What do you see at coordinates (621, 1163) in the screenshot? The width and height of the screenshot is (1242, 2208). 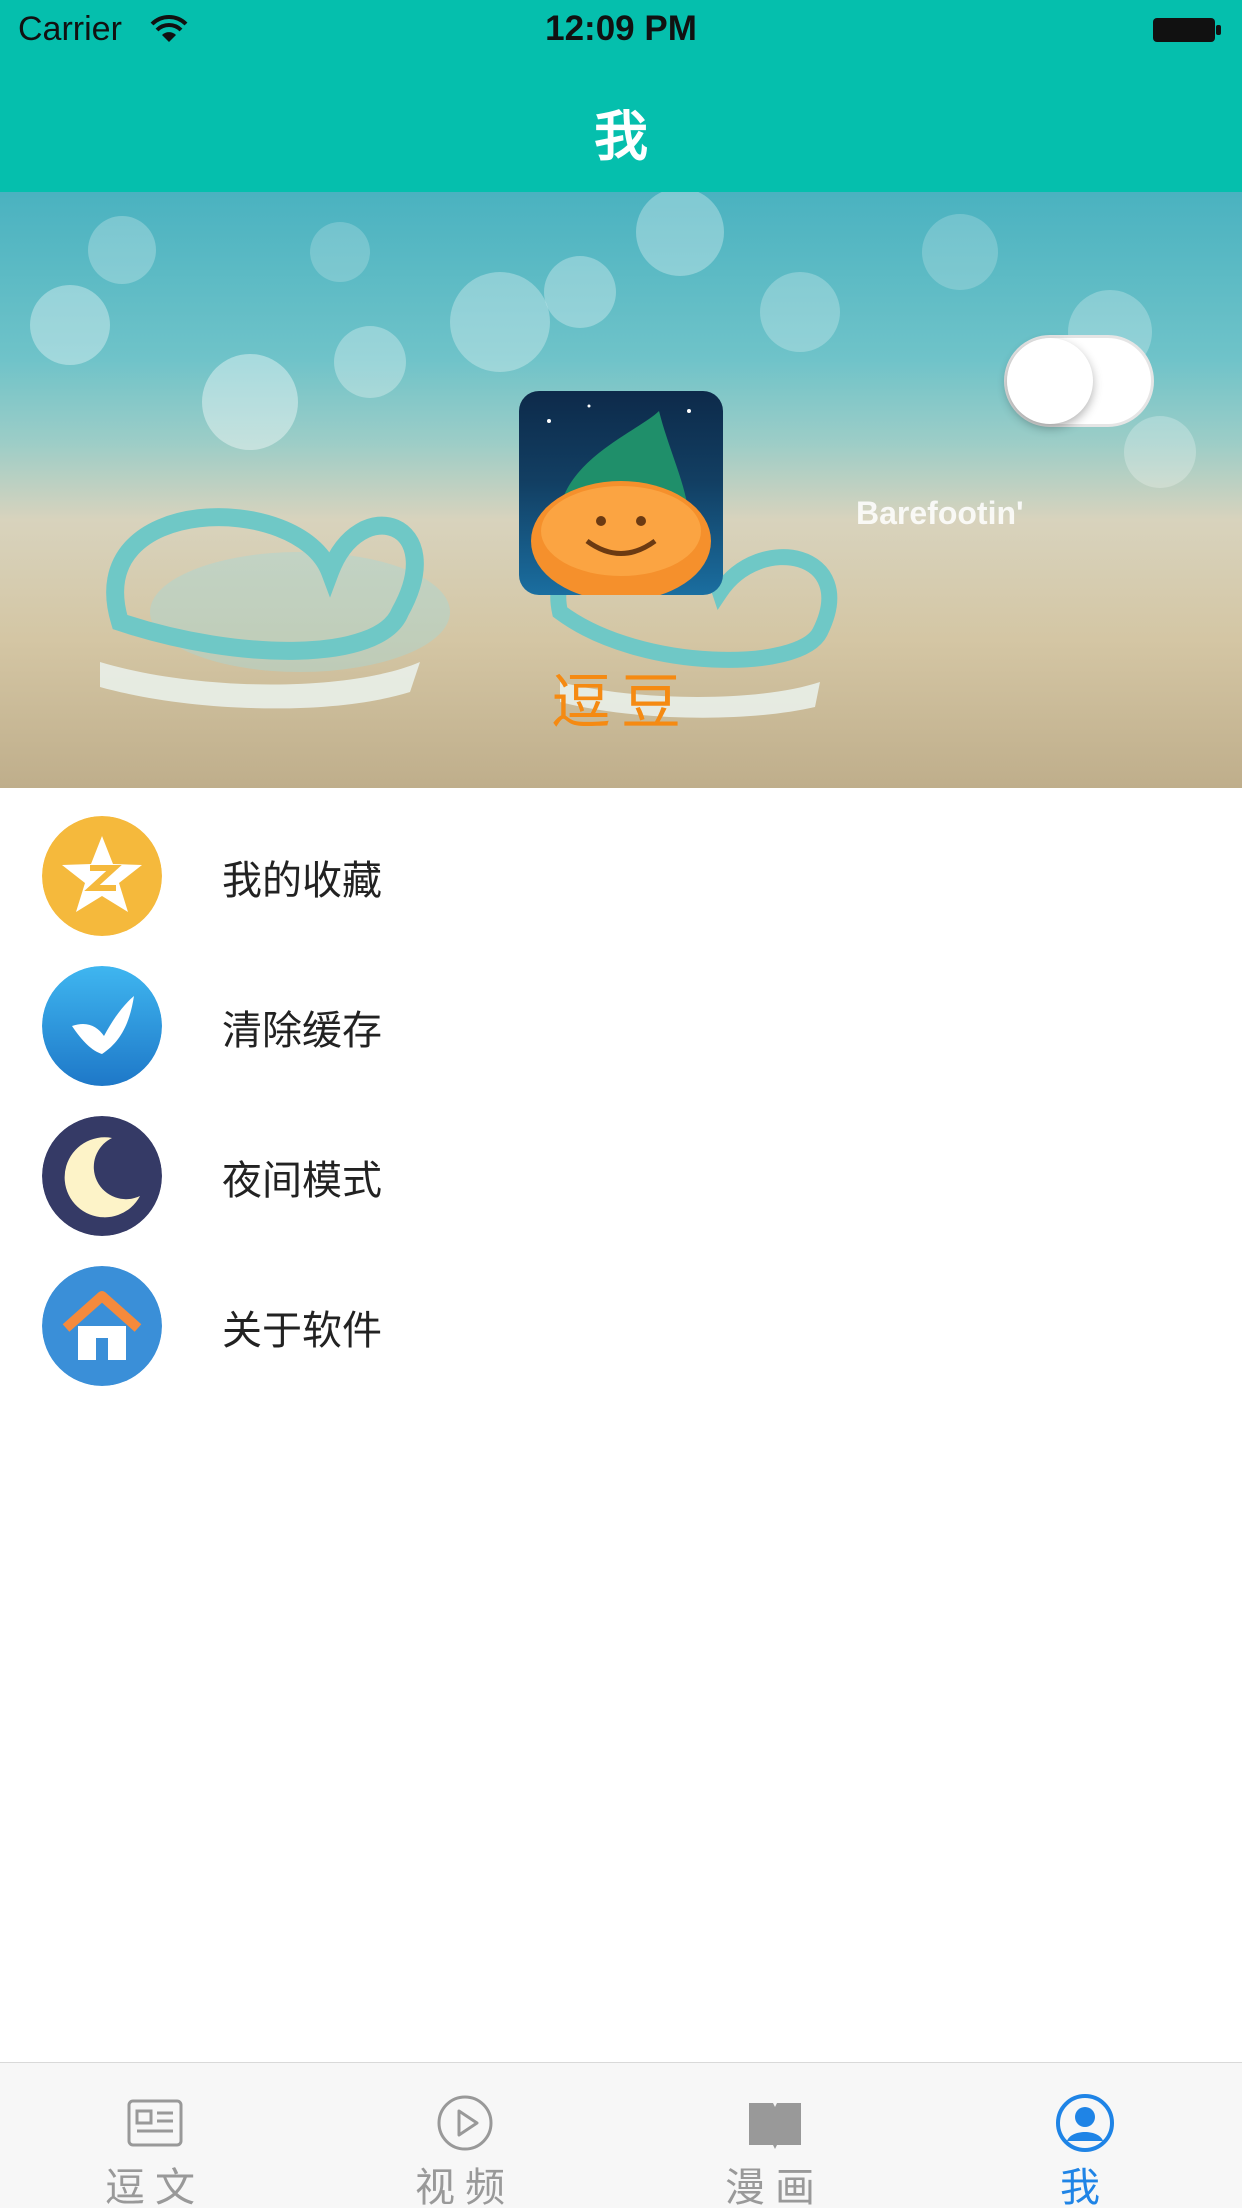 I see `menu-item-night-mode: 夜间模式` at bounding box center [621, 1163].